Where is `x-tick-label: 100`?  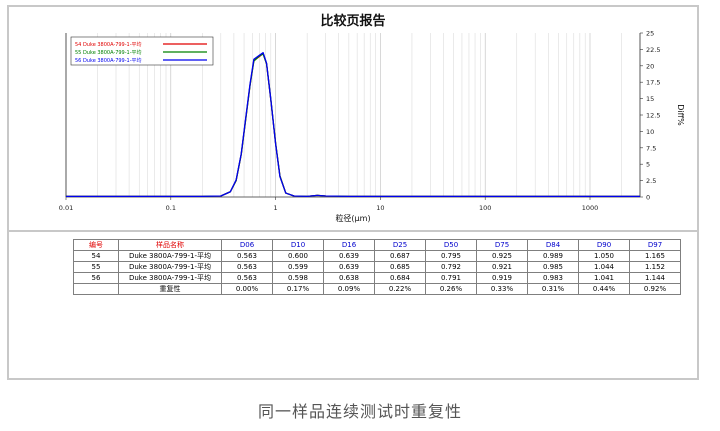
x-tick-label: 100 is located at coordinates (485, 208).